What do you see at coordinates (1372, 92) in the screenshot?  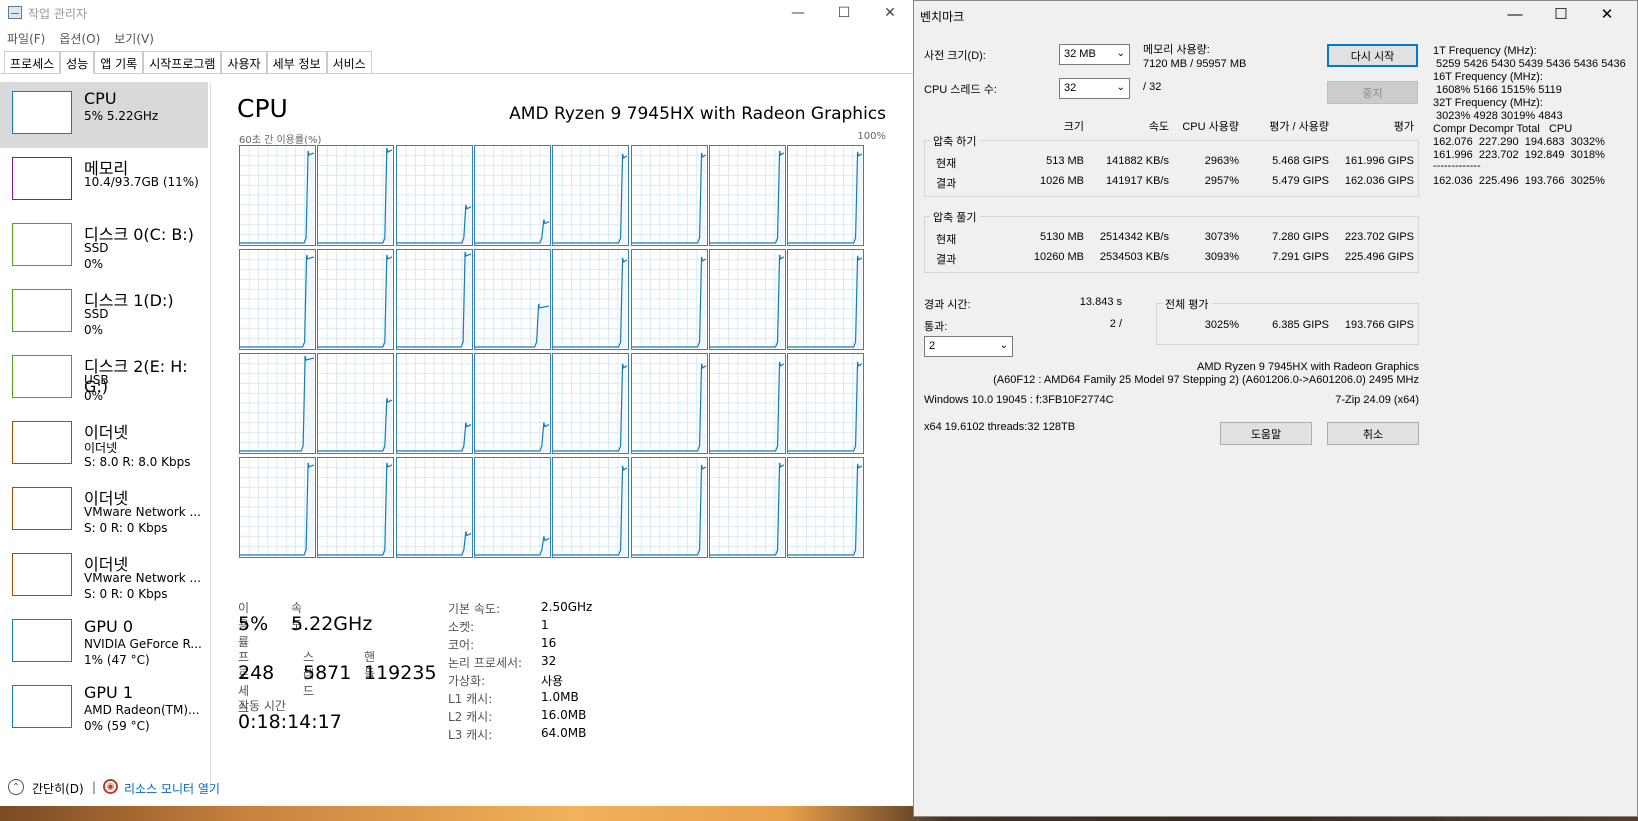 I see `stop-button: 중지` at bounding box center [1372, 92].